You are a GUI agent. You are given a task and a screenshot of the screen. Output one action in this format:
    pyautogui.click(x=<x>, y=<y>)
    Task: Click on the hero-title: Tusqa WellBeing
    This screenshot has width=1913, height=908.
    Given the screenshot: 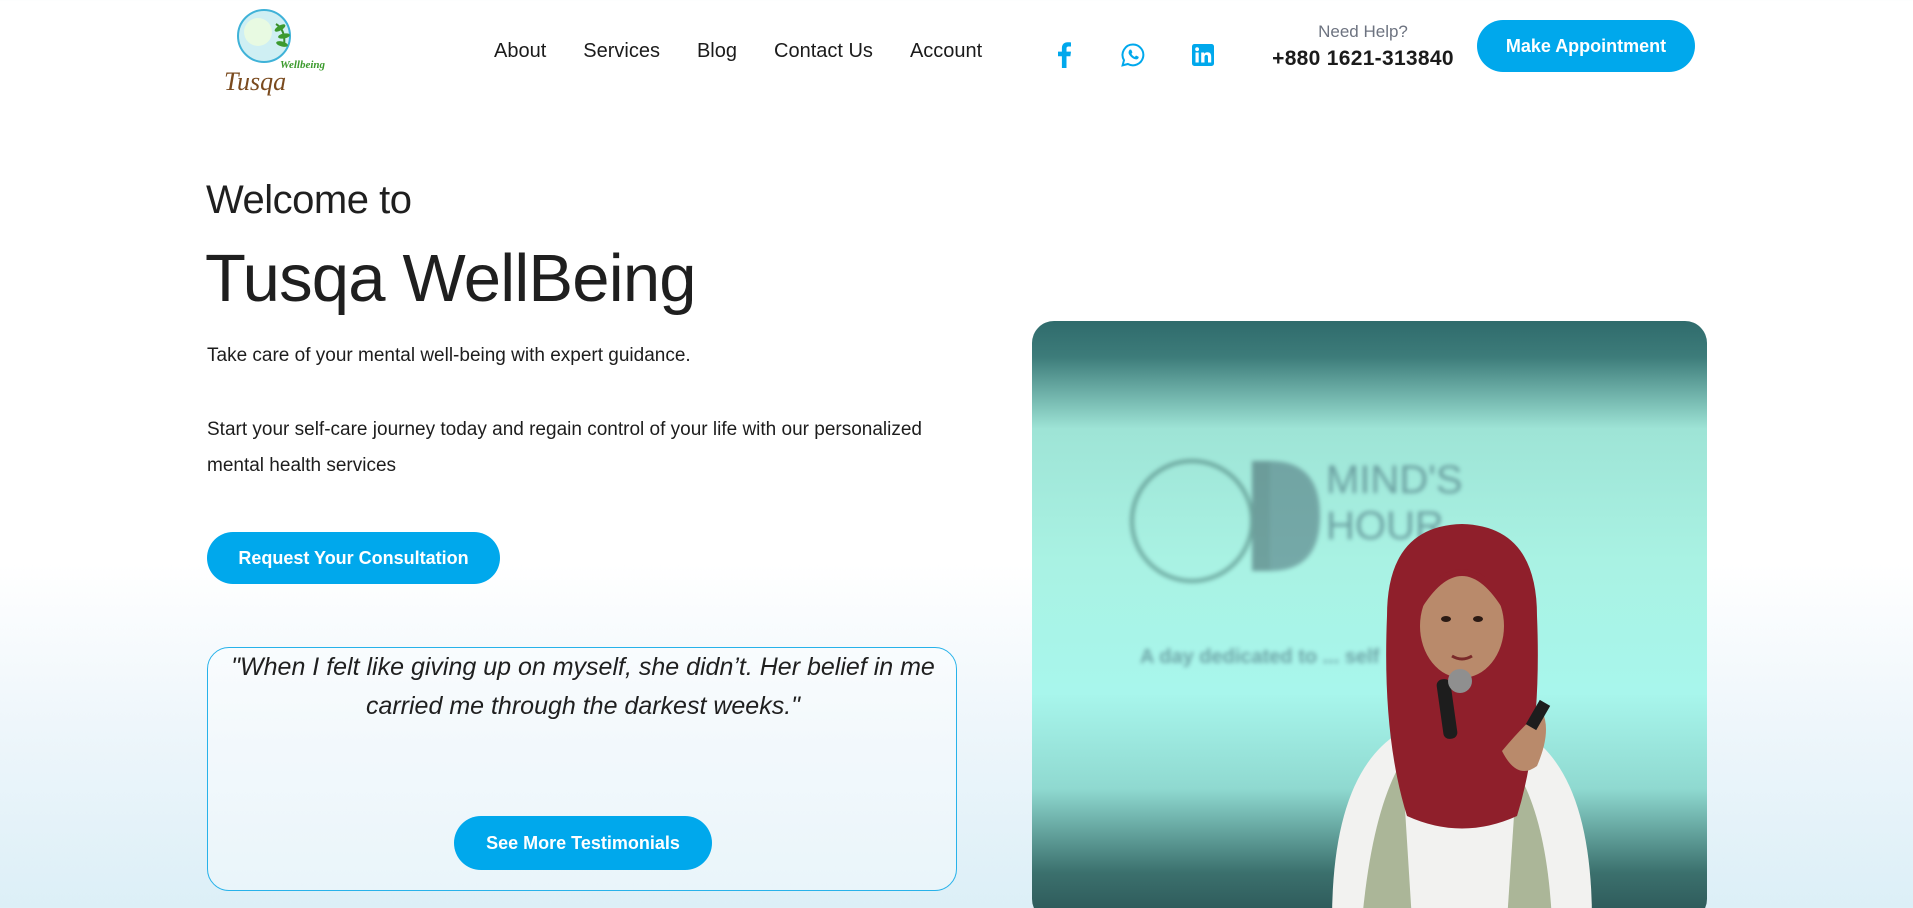 What is the action you would take?
    pyautogui.click(x=451, y=278)
    